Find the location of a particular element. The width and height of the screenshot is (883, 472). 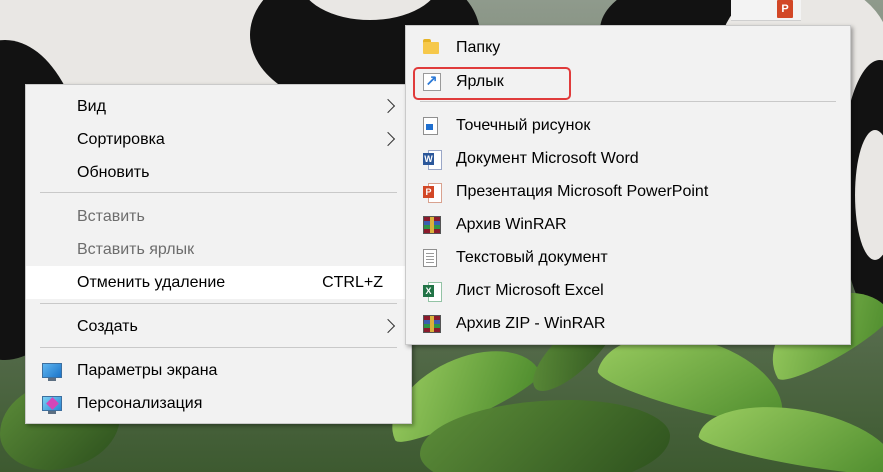

excel-icon is located at coordinates (432, 292).